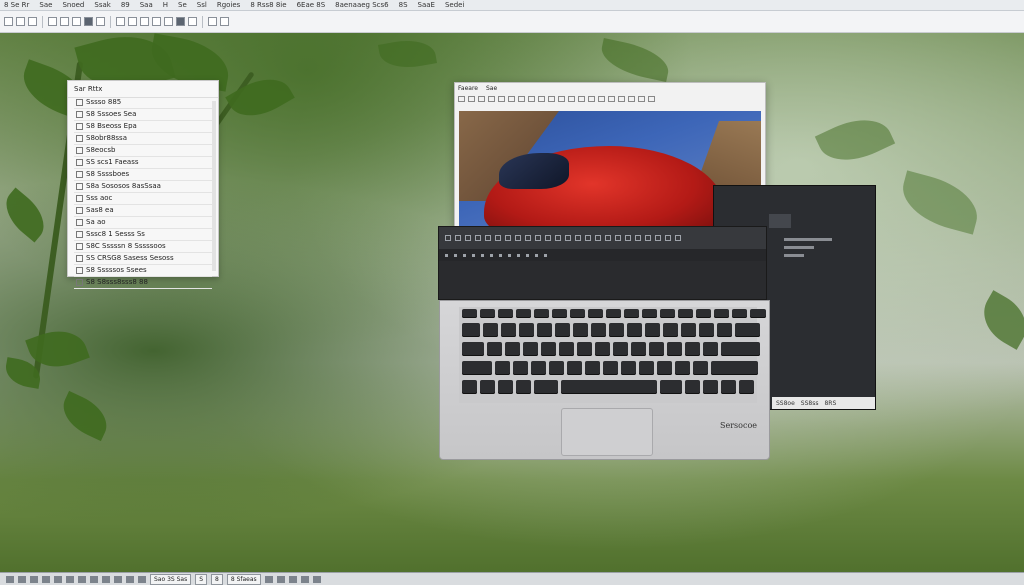  I want to click on dialog-scrollbar, so click(214, 186).